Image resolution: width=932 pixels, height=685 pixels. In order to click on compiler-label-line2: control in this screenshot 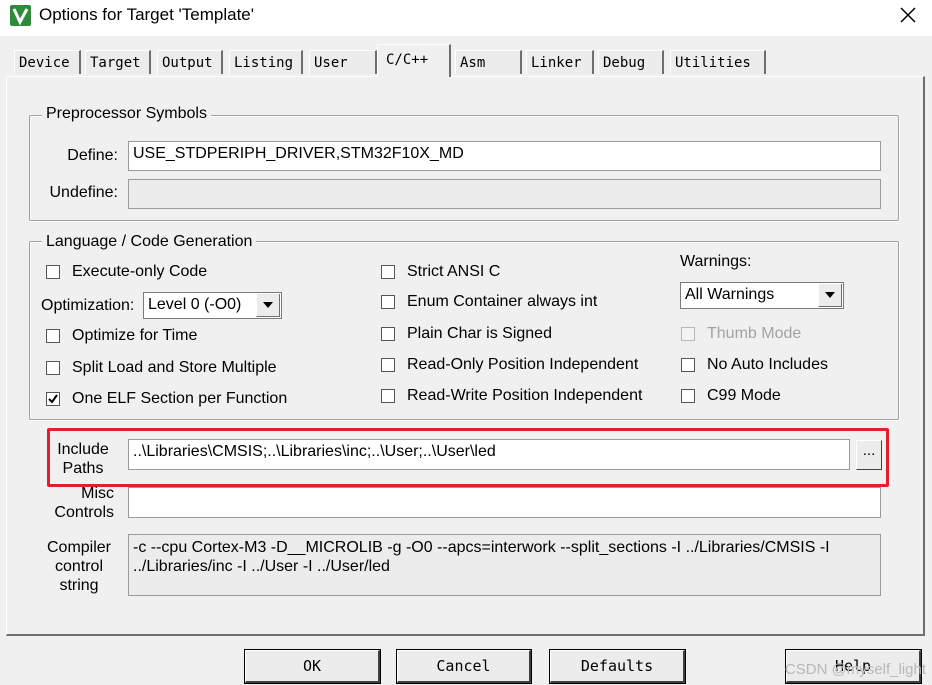, I will do `click(79, 566)`.